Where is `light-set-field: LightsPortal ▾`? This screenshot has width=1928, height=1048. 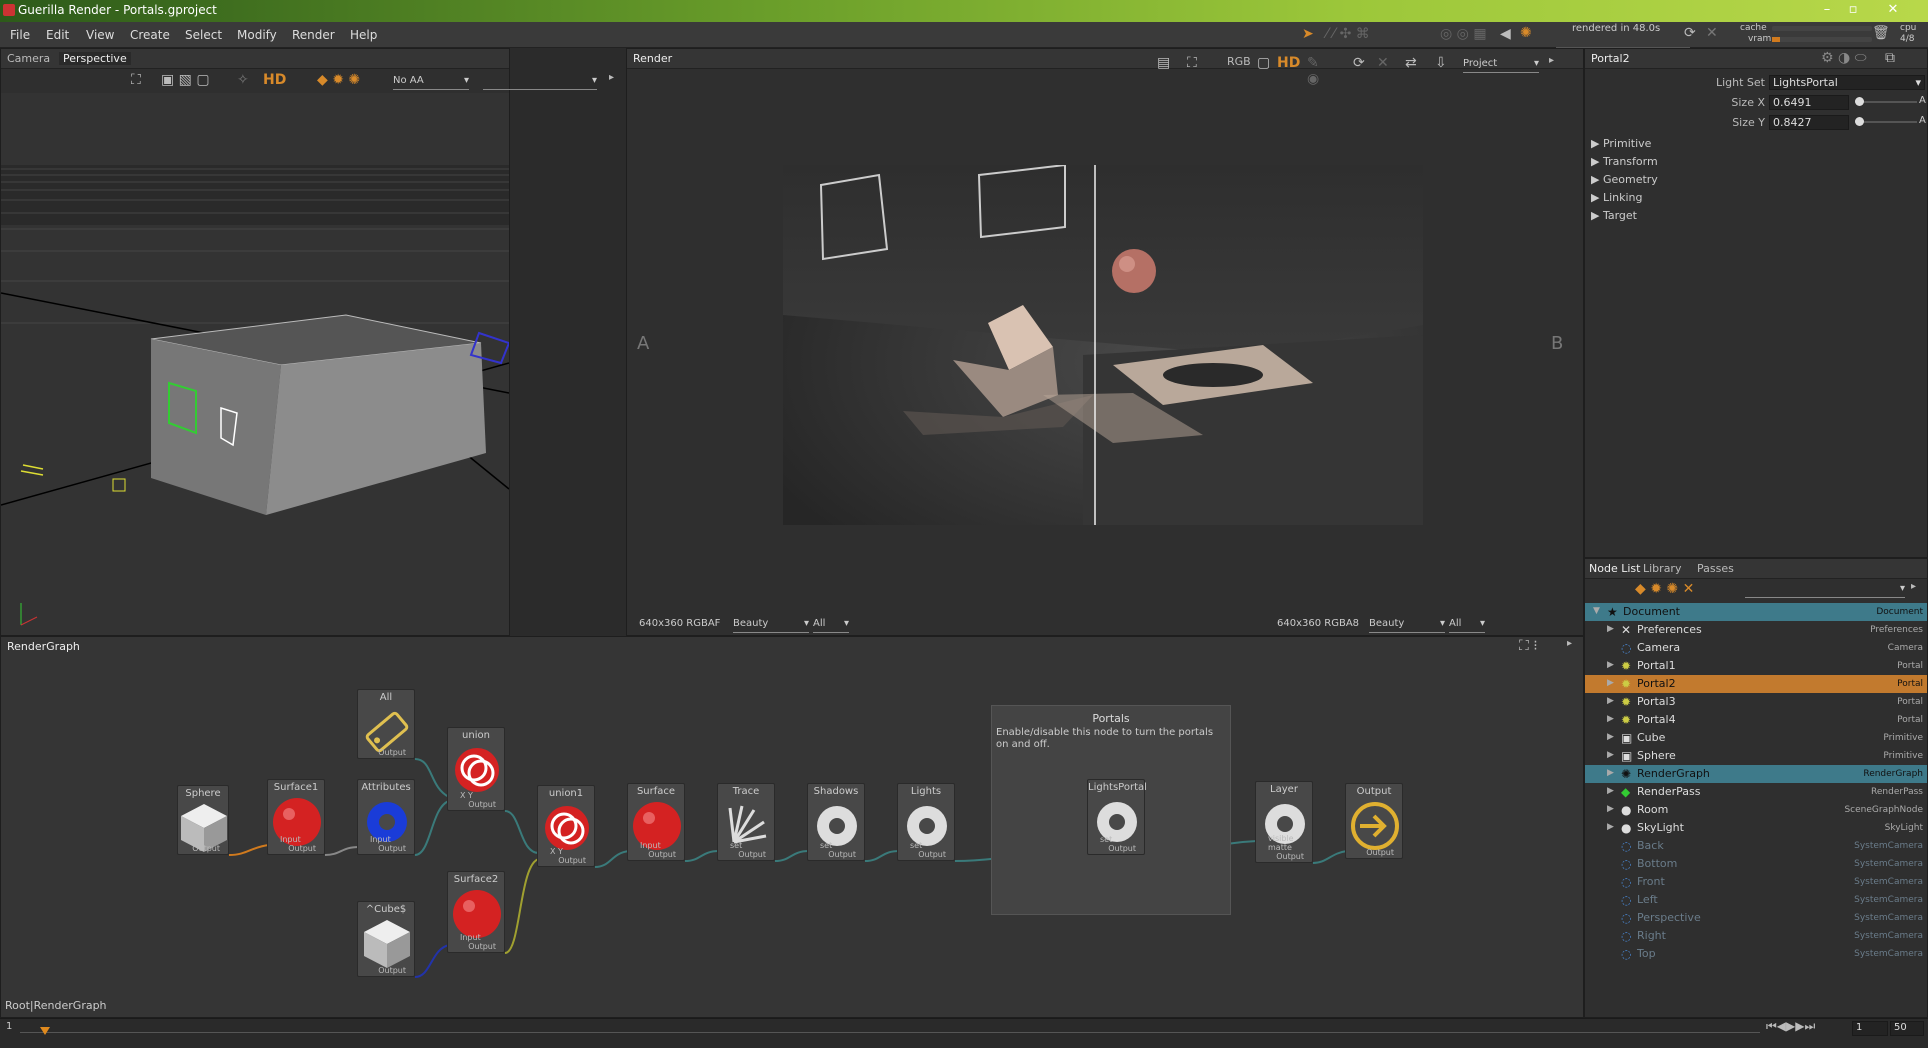
light-set-field: LightsPortal ▾ is located at coordinates (1847, 82).